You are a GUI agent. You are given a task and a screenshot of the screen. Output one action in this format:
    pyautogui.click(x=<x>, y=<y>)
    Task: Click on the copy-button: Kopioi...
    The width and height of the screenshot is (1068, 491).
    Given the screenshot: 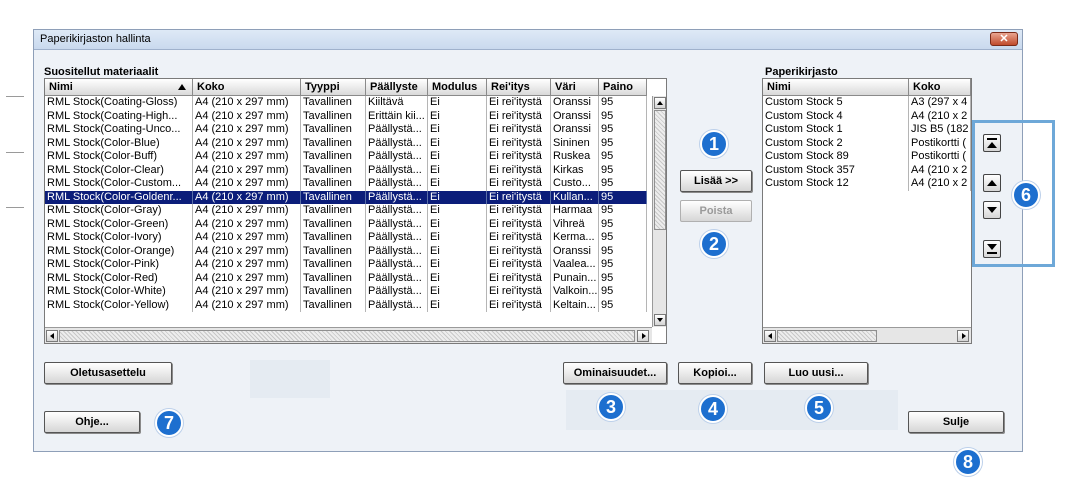 What is the action you would take?
    pyautogui.click(x=715, y=373)
    